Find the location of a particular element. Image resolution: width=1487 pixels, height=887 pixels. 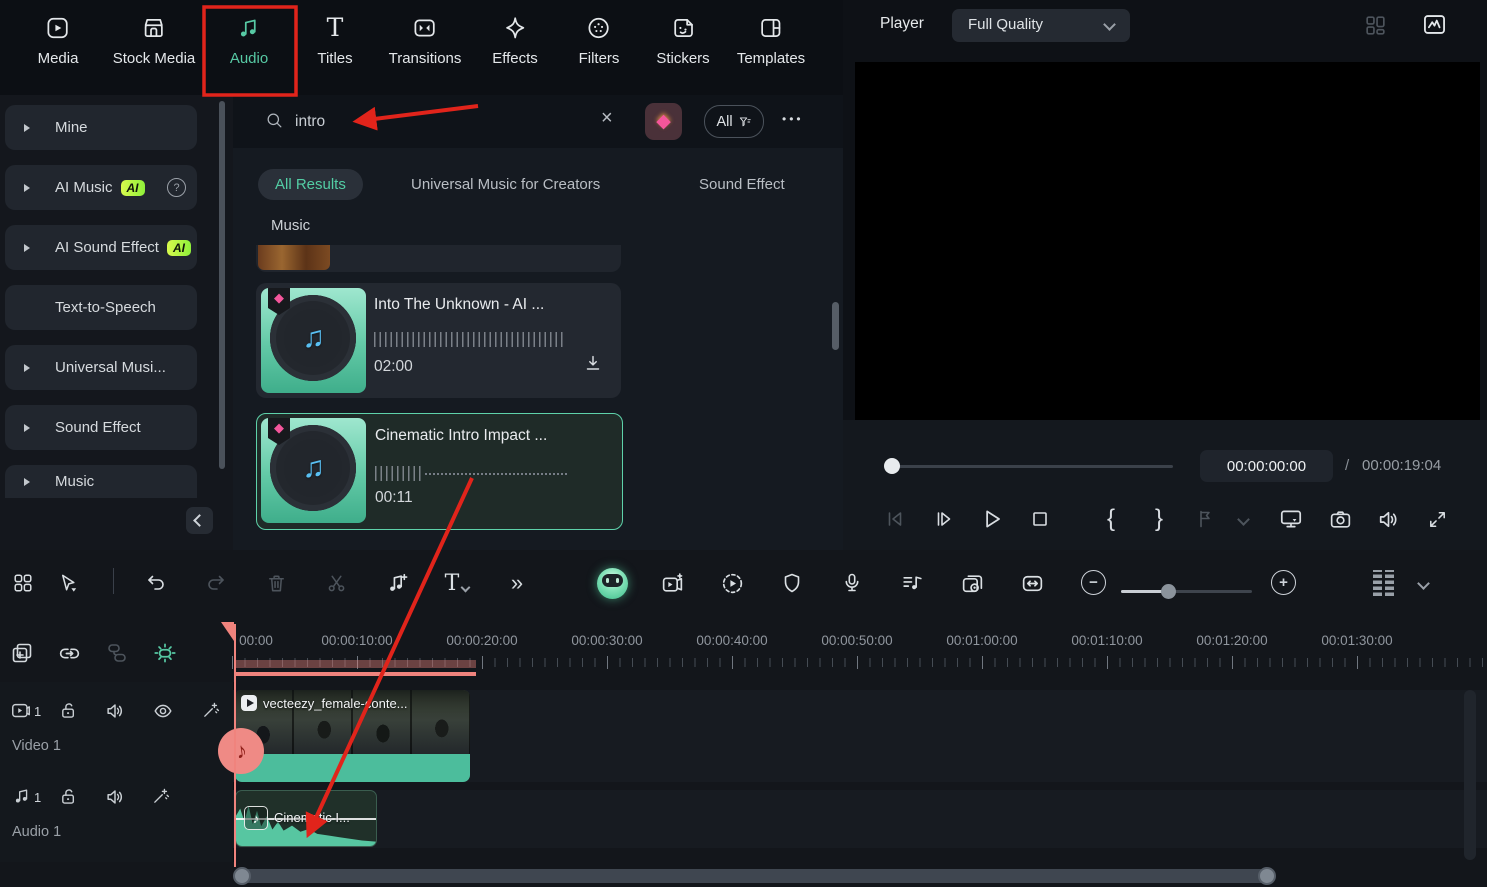

sidebar-item-text-to-speech: Text-to-Speech is located at coordinates (101, 307).